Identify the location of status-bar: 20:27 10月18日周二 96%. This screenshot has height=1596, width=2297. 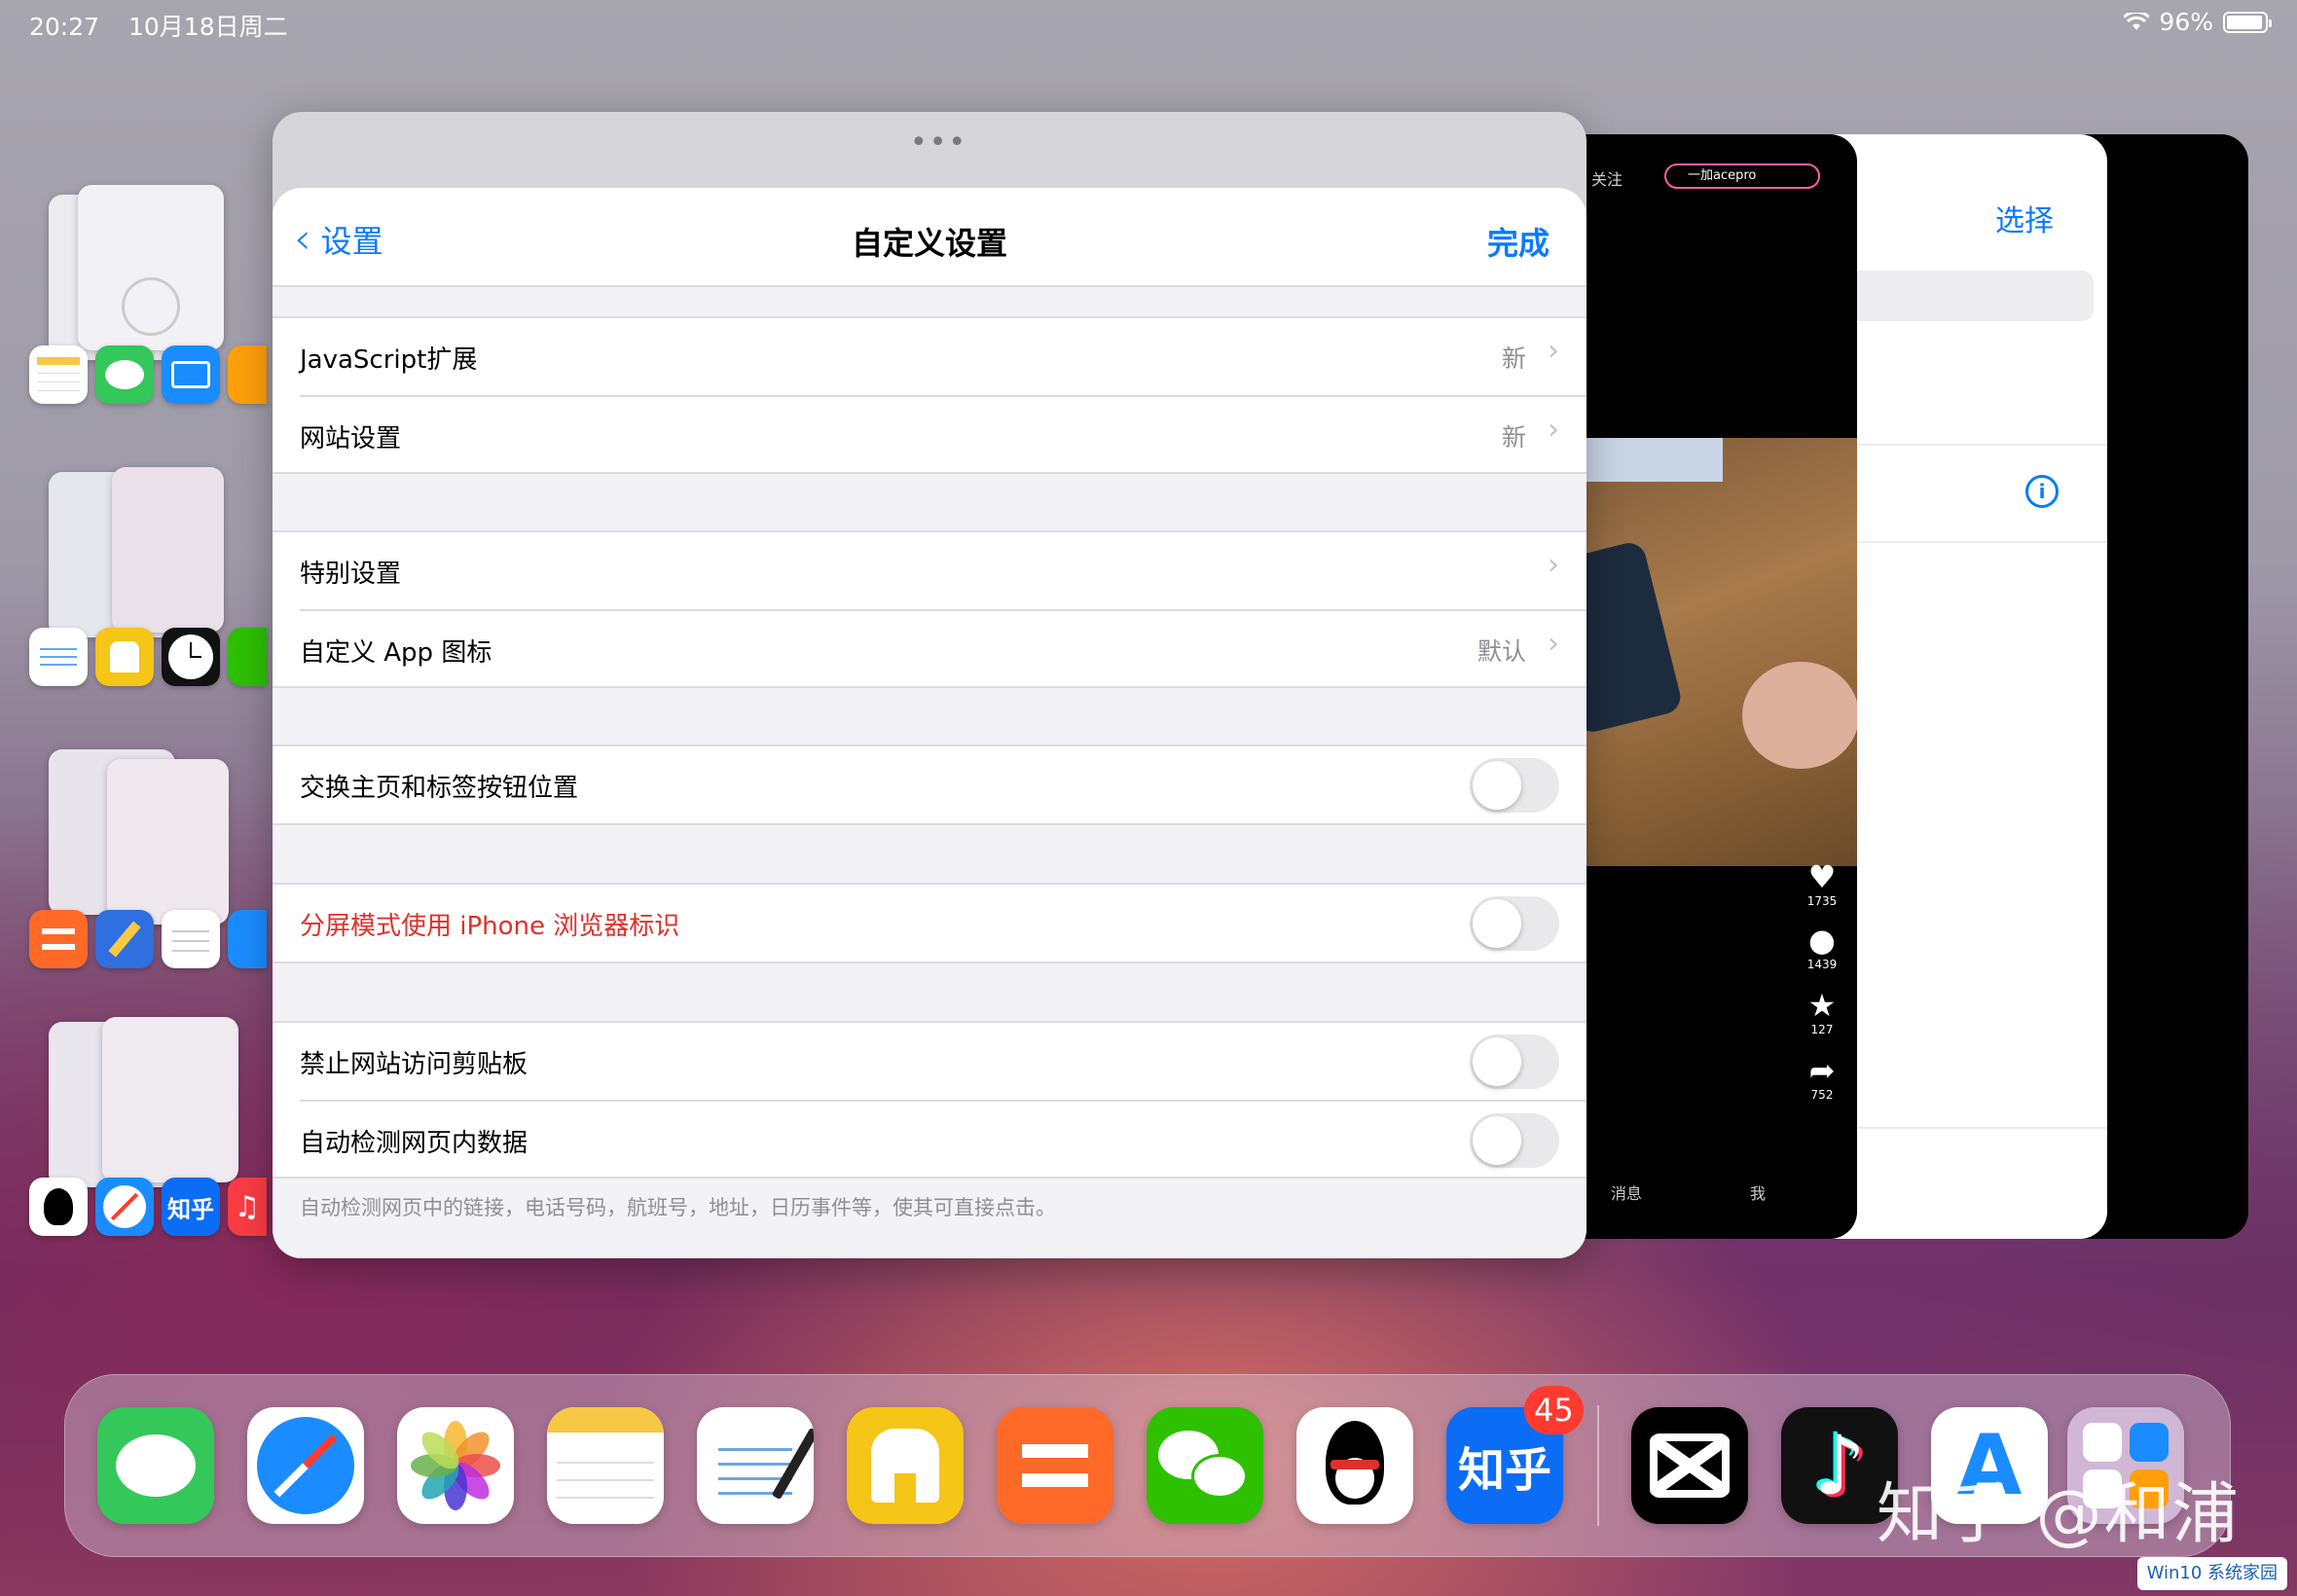
(1148, 22).